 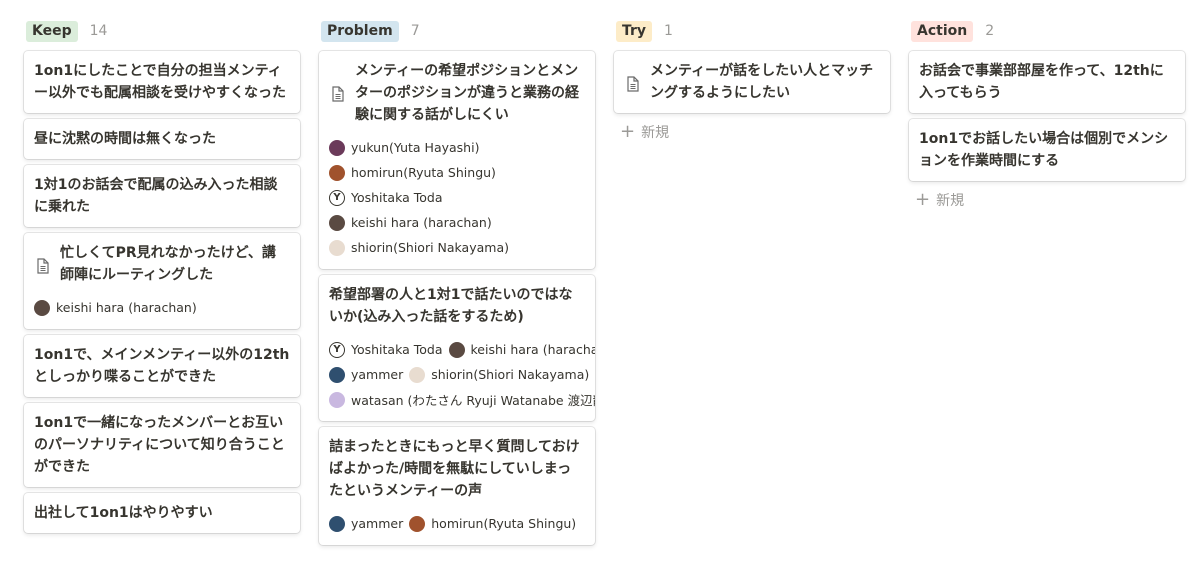 I want to click on person-chip: watasan (わたさん Ryuji Watanabe 渡辺龍二), so click(x=462, y=399).